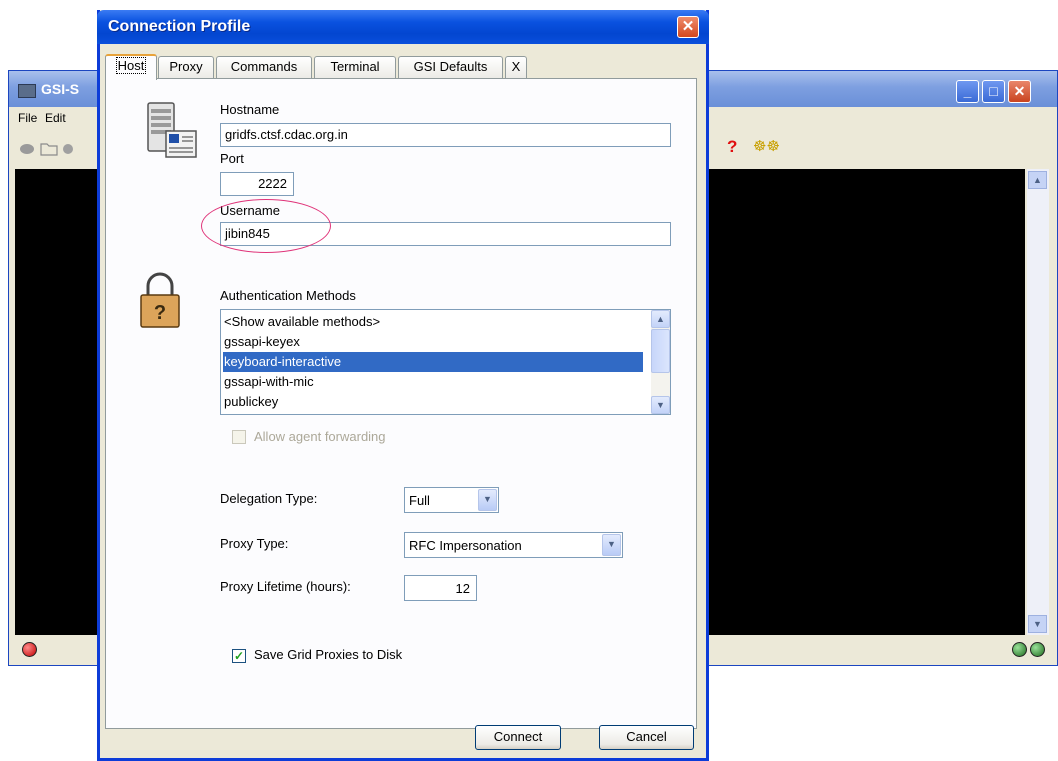  I want to click on port-input: 2222, so click(257, 184).